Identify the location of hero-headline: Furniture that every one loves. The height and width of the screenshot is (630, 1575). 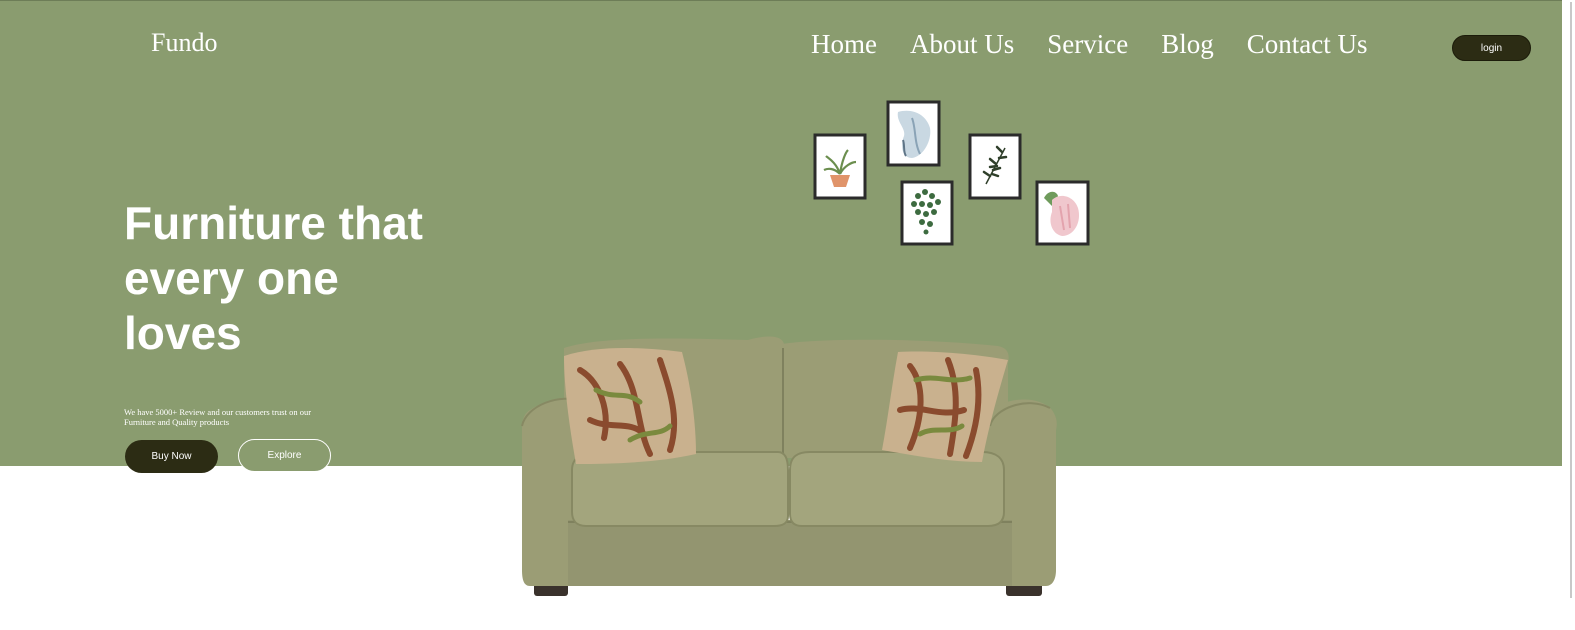
(273, 278).